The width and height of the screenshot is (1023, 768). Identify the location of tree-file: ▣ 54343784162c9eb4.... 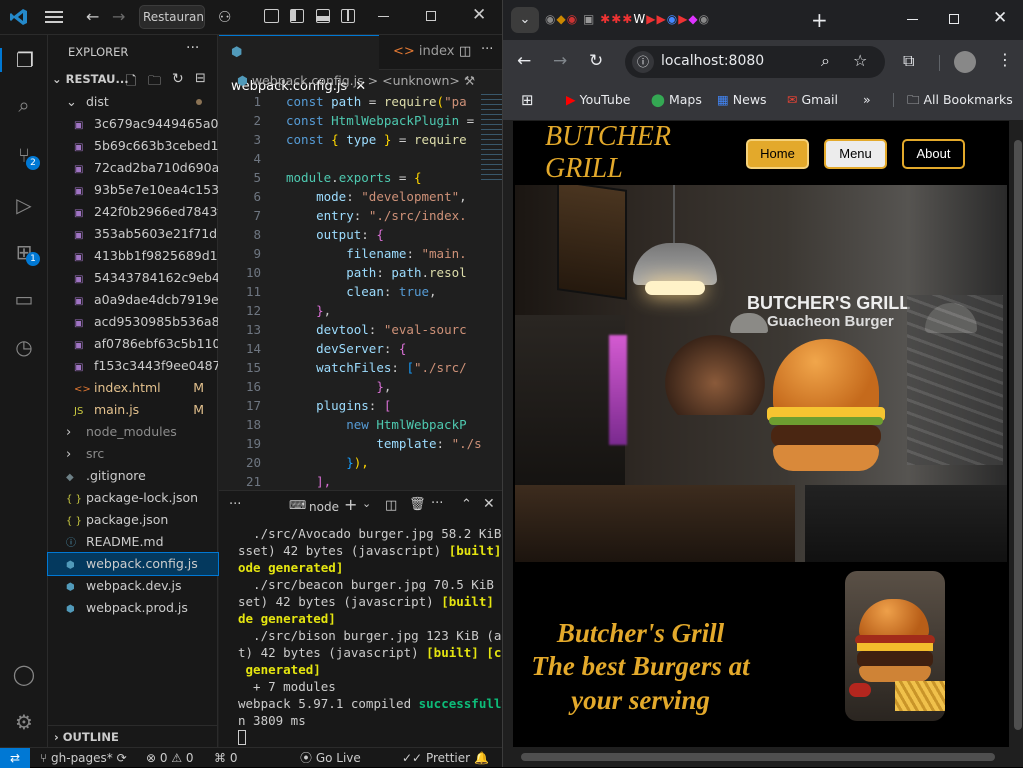
(133, 278).